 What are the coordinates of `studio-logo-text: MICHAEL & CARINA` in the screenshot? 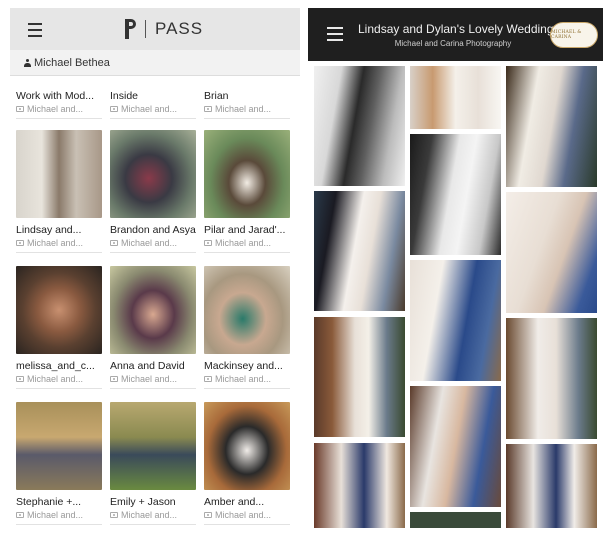 It's located at (566, 35).